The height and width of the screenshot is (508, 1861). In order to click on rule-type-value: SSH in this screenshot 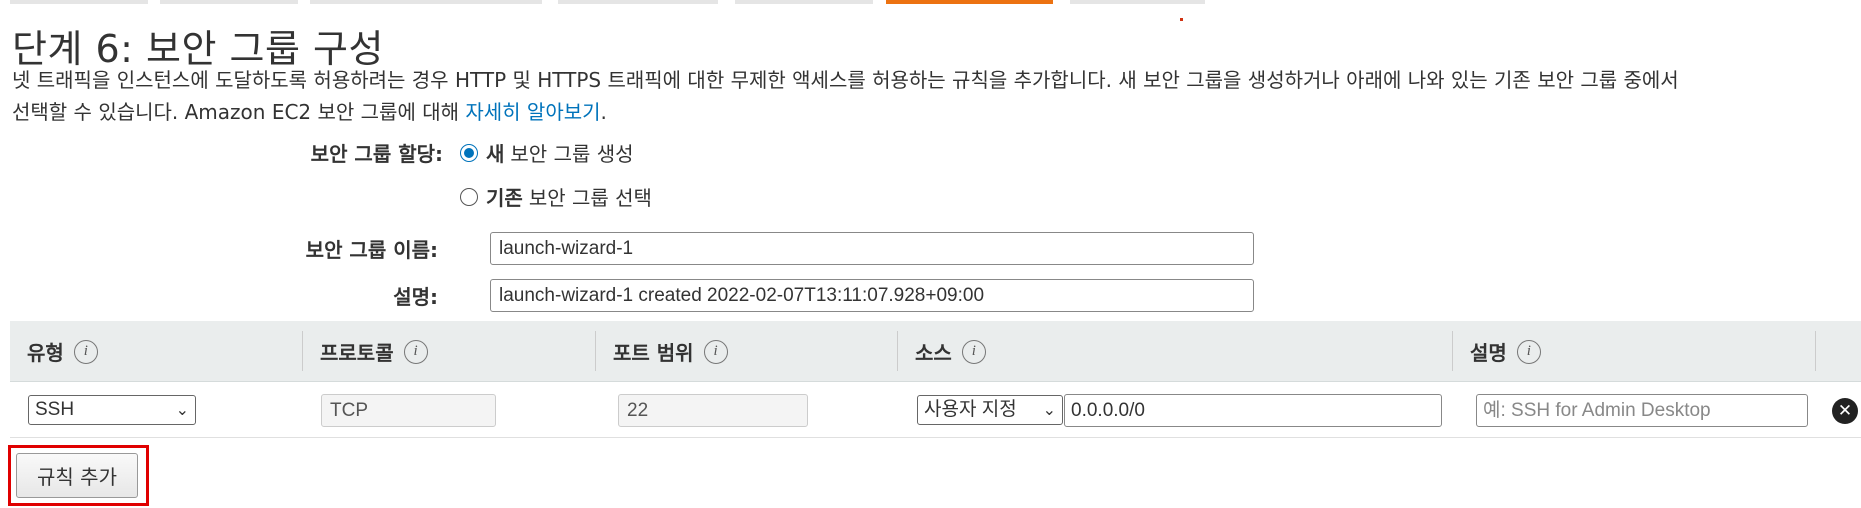, I will do `click(55, 409)`.